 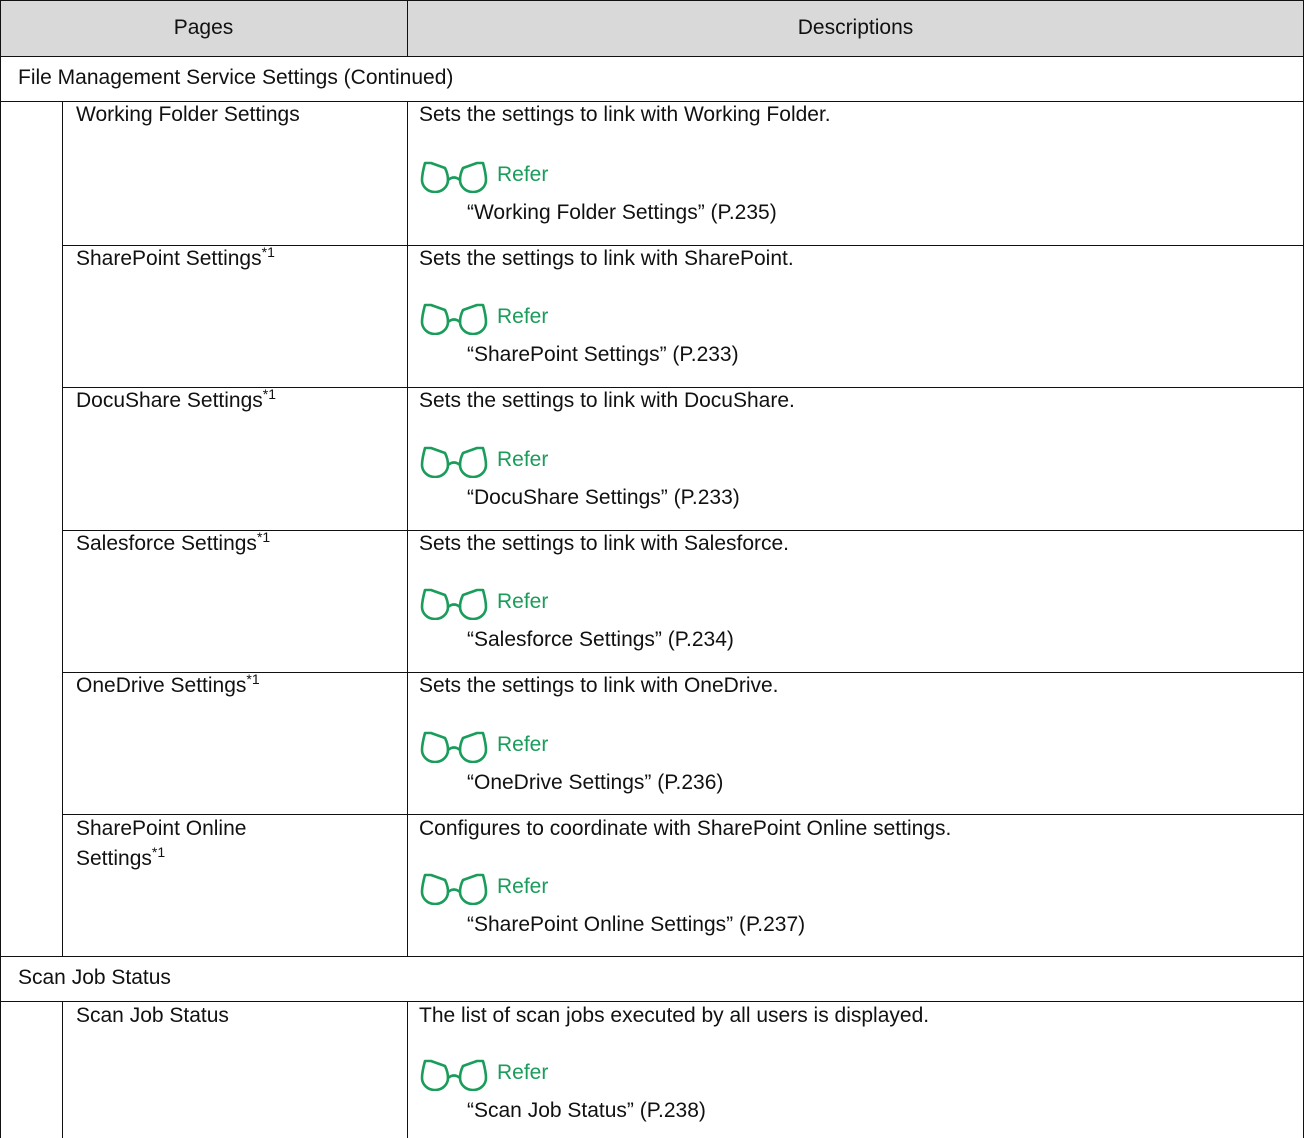 I want to click on header-pages: Pages, so click(x=203, y=27).